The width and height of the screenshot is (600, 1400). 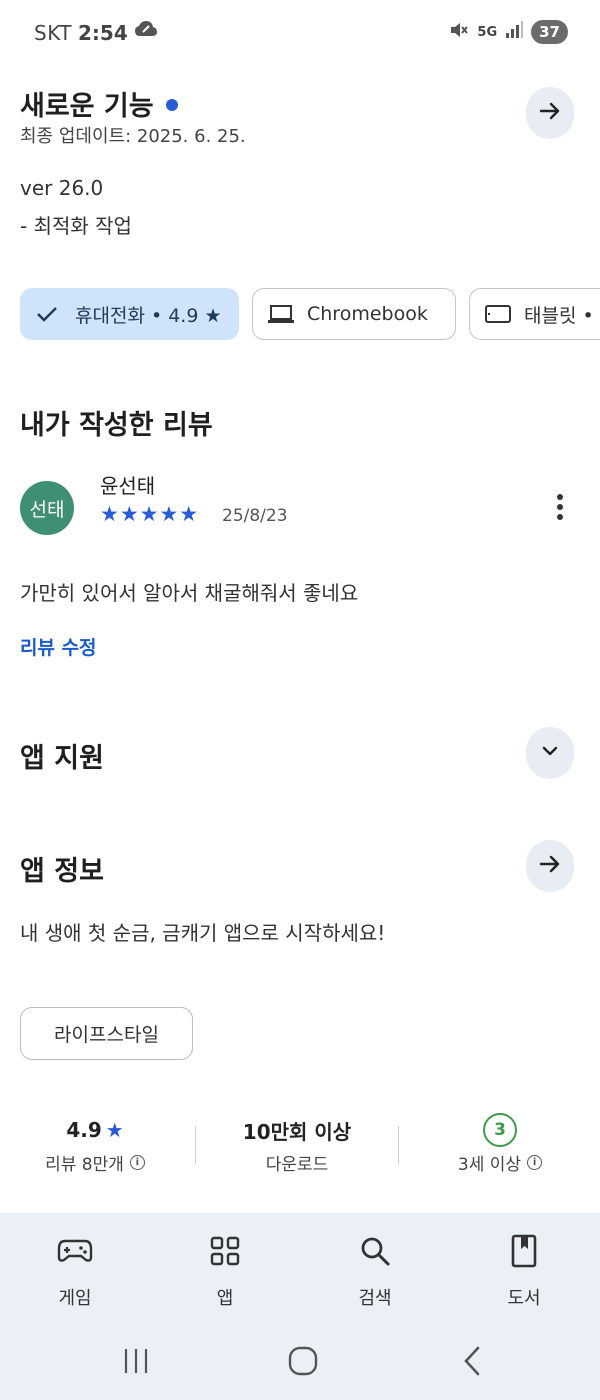 What do you see at coordinates (524, 1298) in the screenshot?
I see `nav-books-label: 도서` at bounding box center [524, 1298].